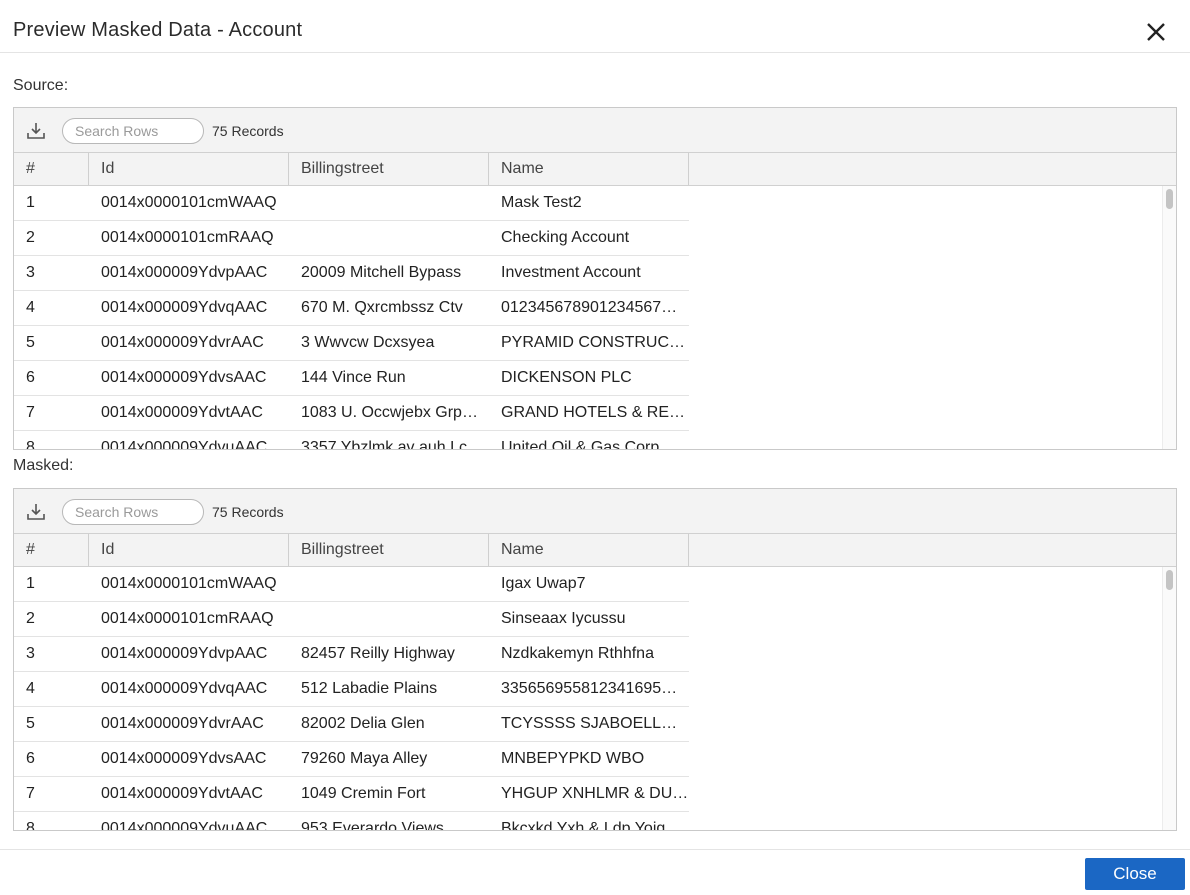 The width and height of the screenshot is (1190, 895). What do you see at coordinates (541, 202) in the screenshot?
I see `table-cell: Mask Test2` at bounding box center [541, 202].